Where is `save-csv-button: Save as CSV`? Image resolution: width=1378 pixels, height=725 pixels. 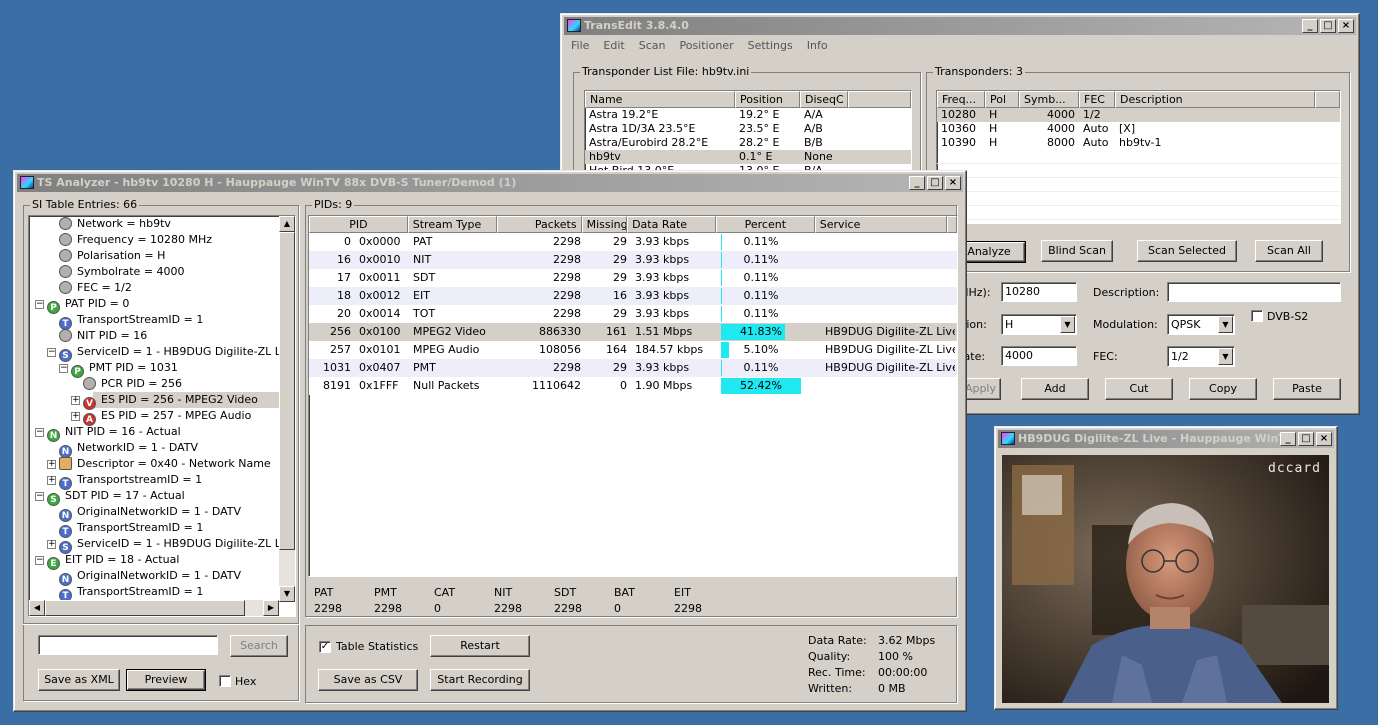 save-csv-button: Save as CSV is located at coordinates (368, 680).